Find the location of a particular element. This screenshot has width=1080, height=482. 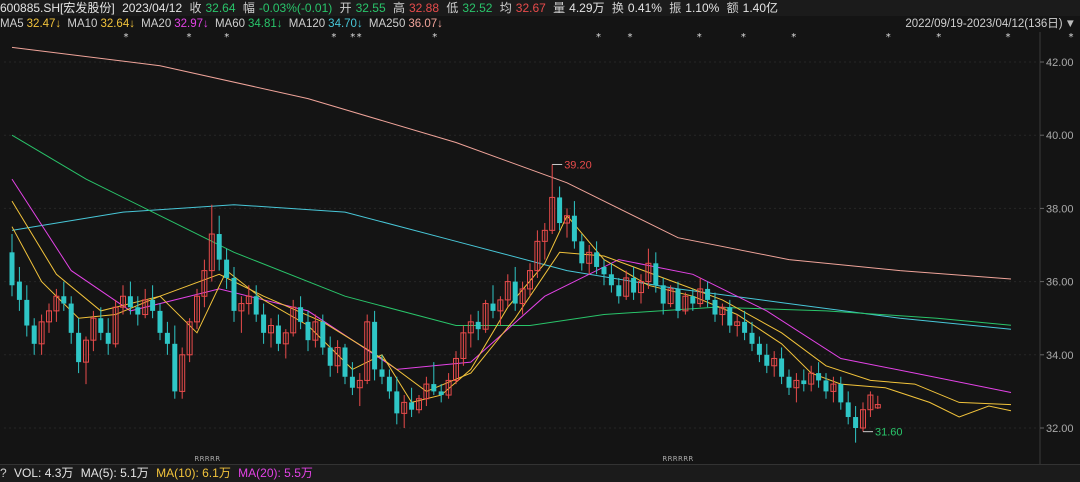

ma5-value: 32.47↓ is located at coordinates (44, 24).